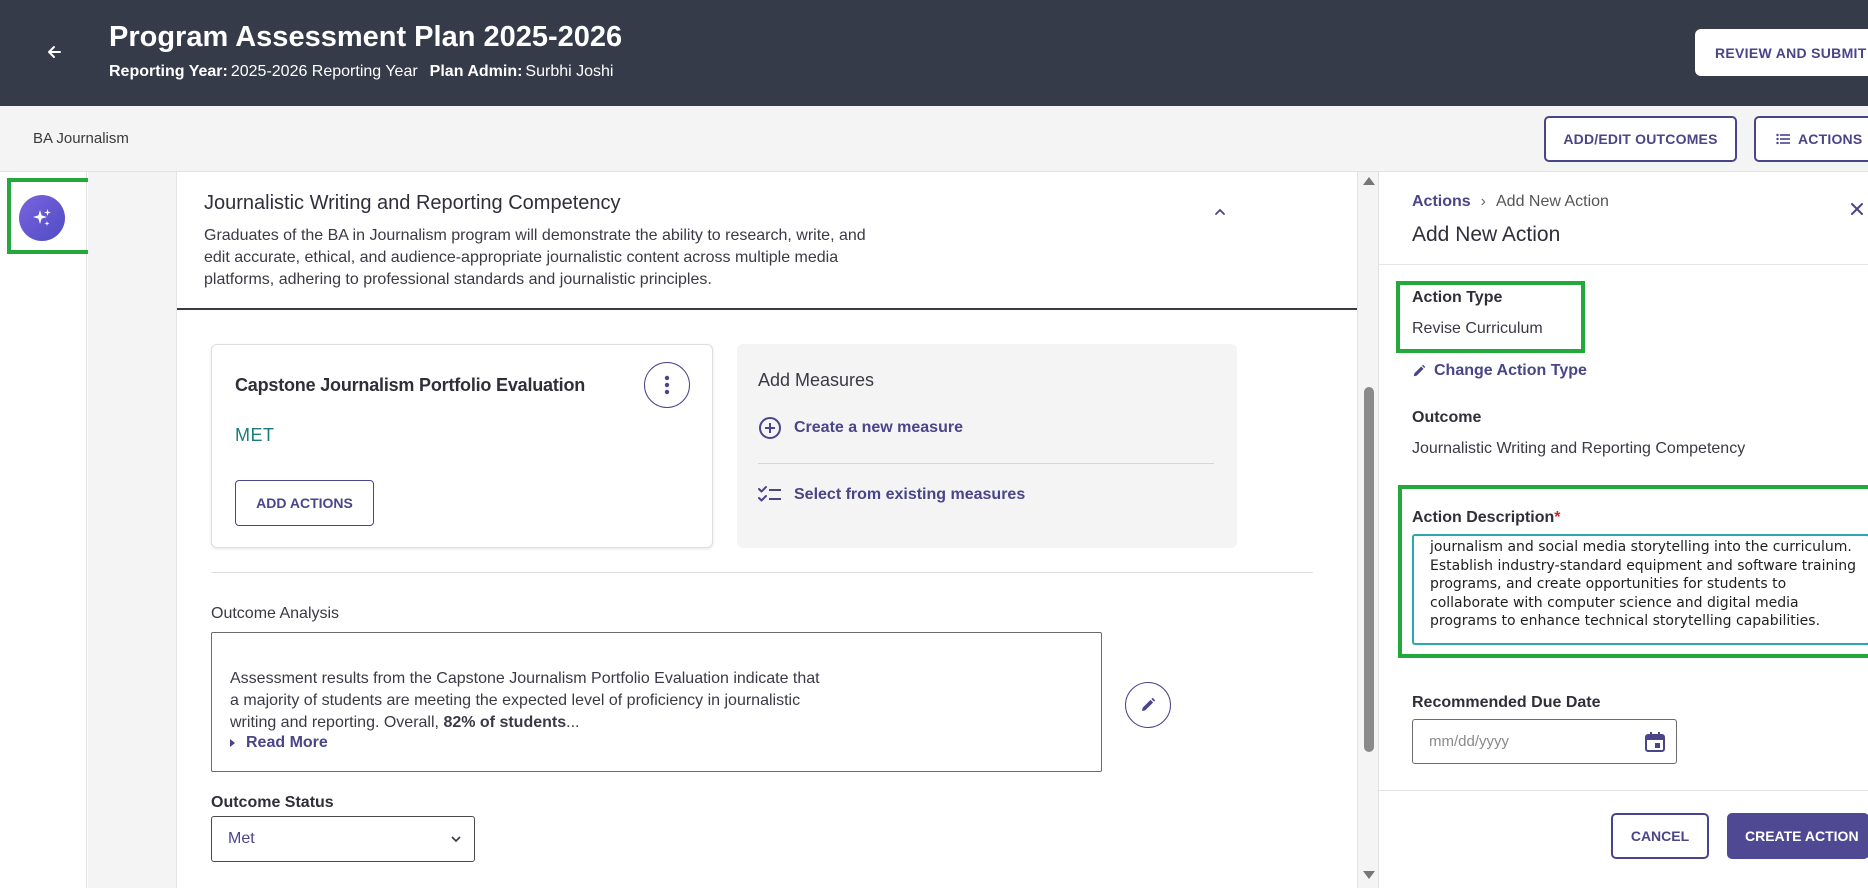 The width and height of the screenshot is (1868, 888). I want to click on actions-button-label: ACTIONS, so click(1830, 139).